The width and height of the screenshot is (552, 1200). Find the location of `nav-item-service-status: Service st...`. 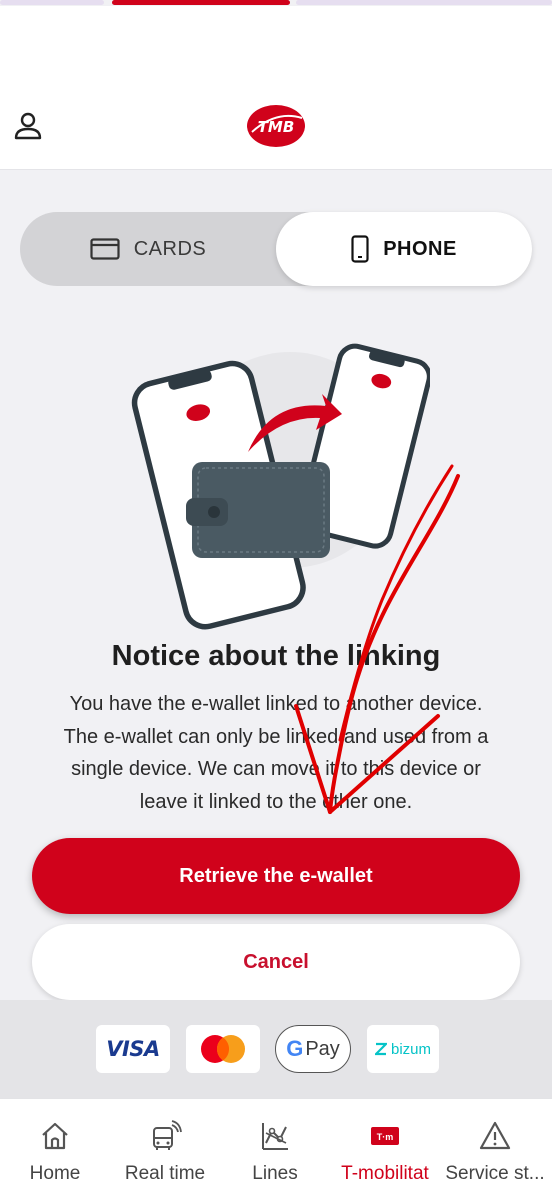

nav-item-service-status: Service st... is located at coordinates (495, 1149).